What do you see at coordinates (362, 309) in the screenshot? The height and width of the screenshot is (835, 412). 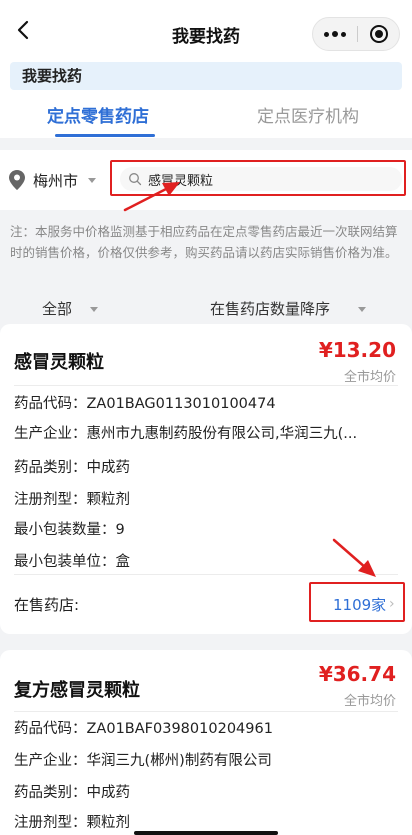 I see `sort-caret-icon` at bounding box center [362, 309].